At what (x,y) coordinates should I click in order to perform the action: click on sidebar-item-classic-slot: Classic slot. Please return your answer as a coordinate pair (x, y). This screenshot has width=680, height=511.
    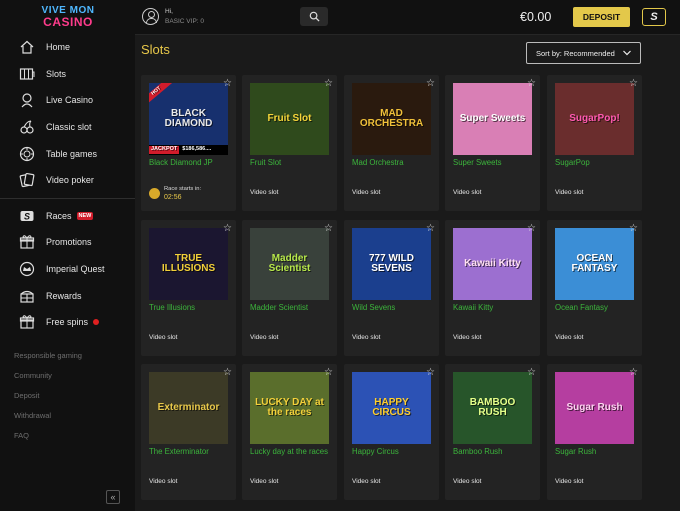
    Looking at the image, I should click on (67, 127).